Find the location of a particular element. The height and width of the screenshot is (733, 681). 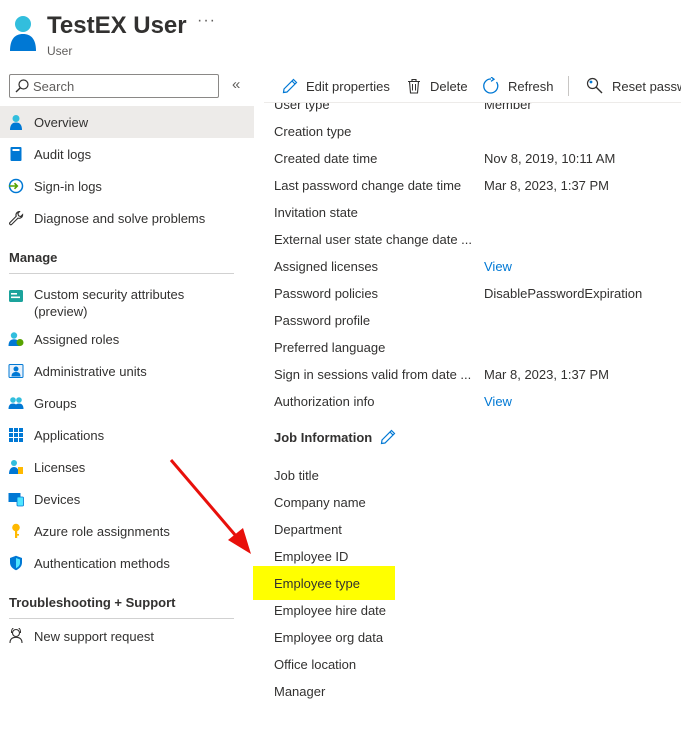

property-label: Assigned licenses is located at coordinates (326, 266).